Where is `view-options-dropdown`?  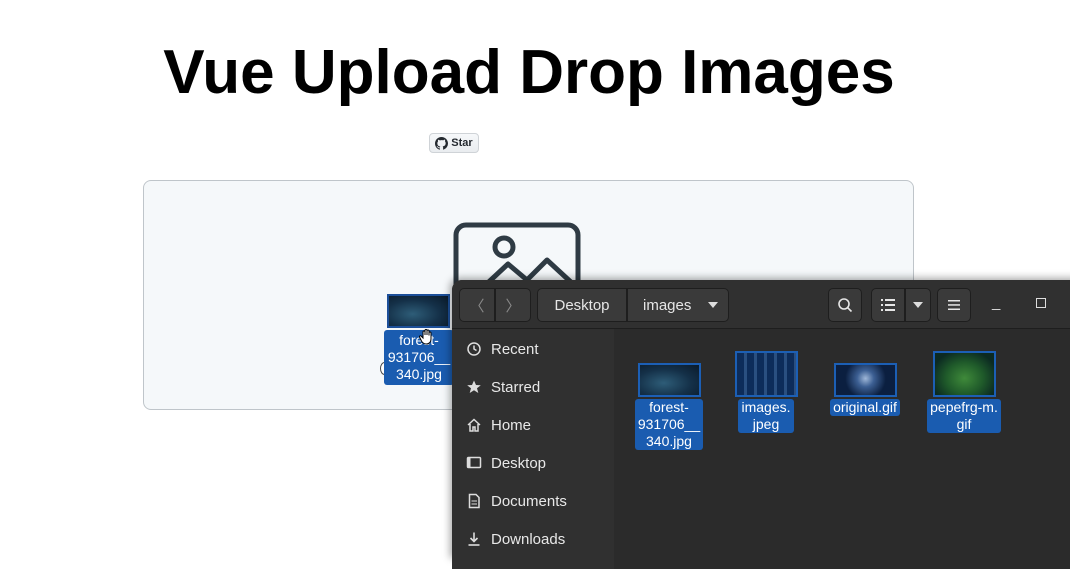 view-options-dropdown is located at coordinates (918, 305).